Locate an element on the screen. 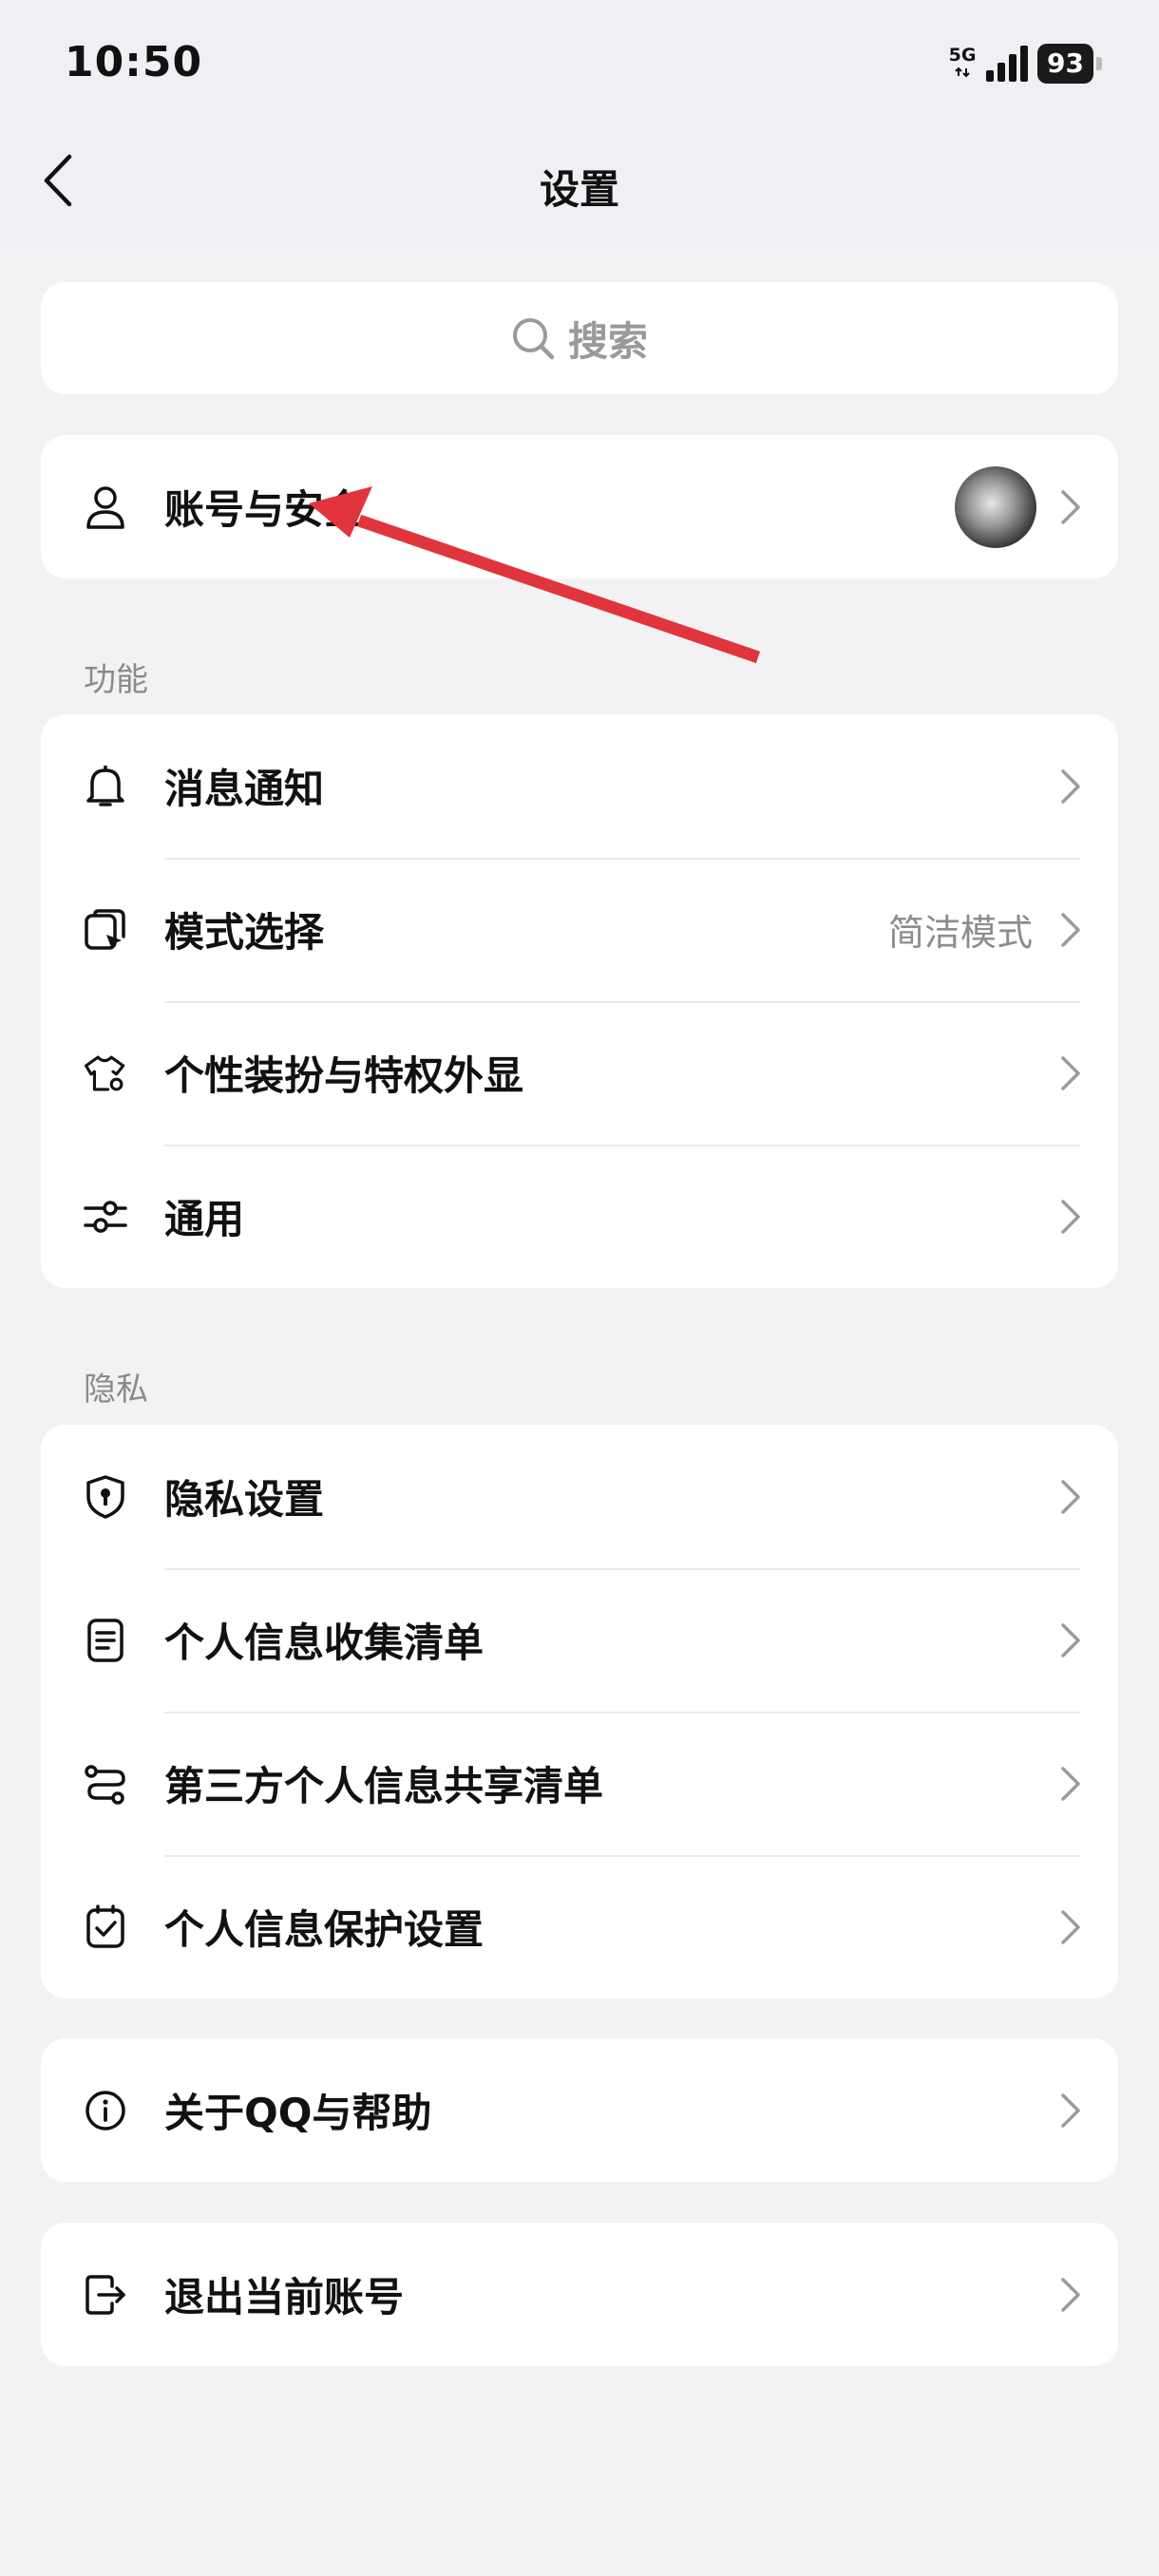  logout-icon is located at coordinates (105, 2295).